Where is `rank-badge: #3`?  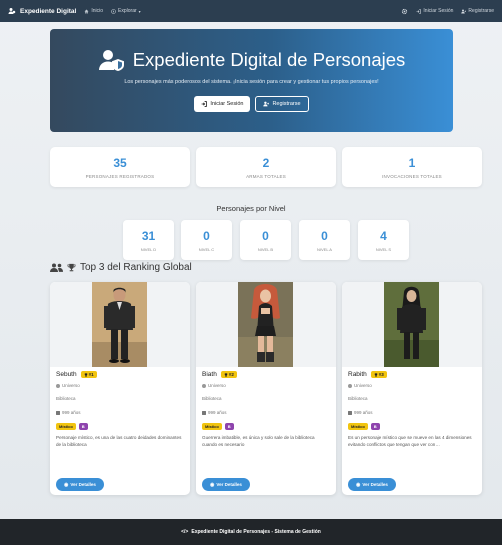 rank-badge: #3 is located at coordinates (378, 374).